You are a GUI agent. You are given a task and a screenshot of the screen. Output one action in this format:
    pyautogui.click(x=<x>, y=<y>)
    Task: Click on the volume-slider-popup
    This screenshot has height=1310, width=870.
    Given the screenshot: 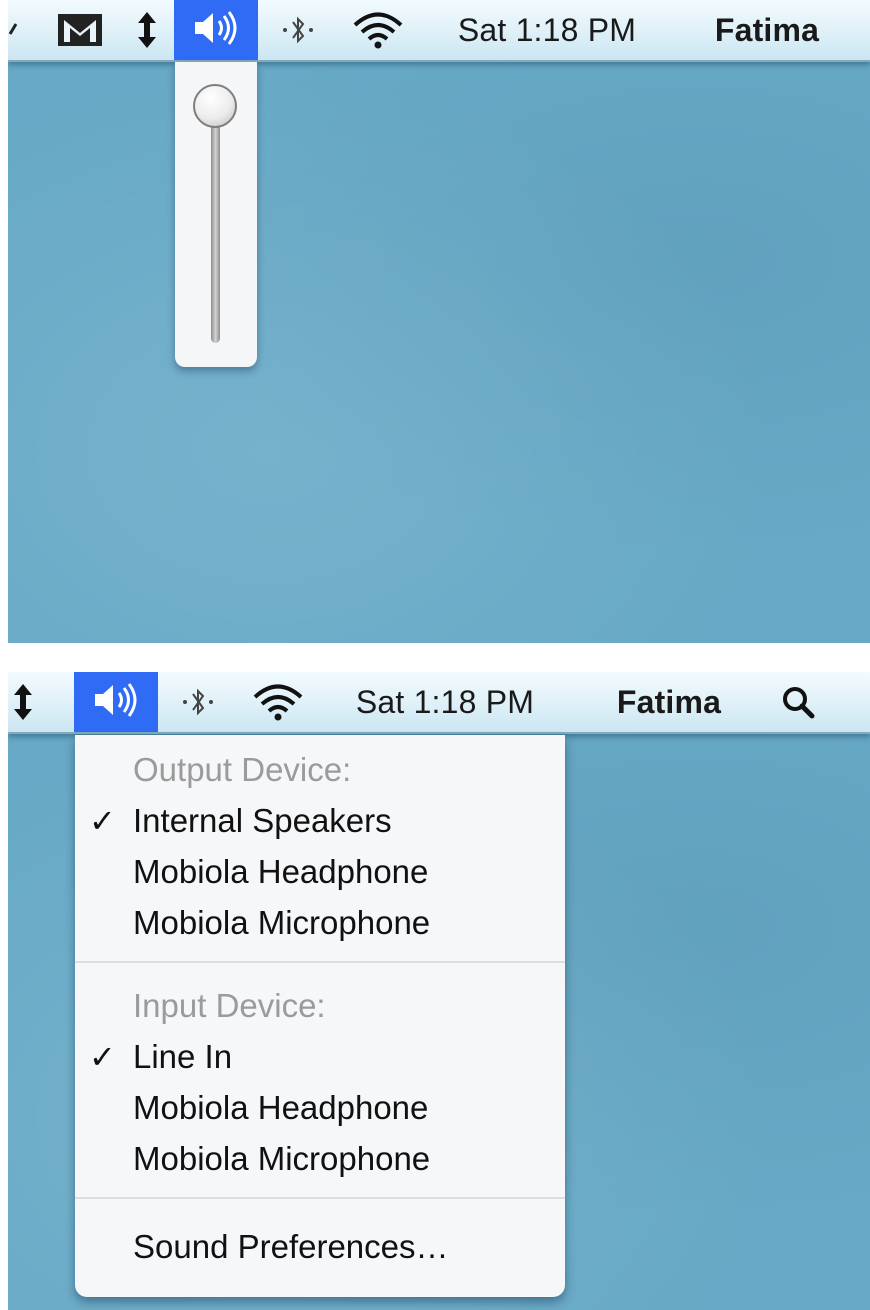 What is the action you would take?
    pyautogui.click(x=216, y=214)
    